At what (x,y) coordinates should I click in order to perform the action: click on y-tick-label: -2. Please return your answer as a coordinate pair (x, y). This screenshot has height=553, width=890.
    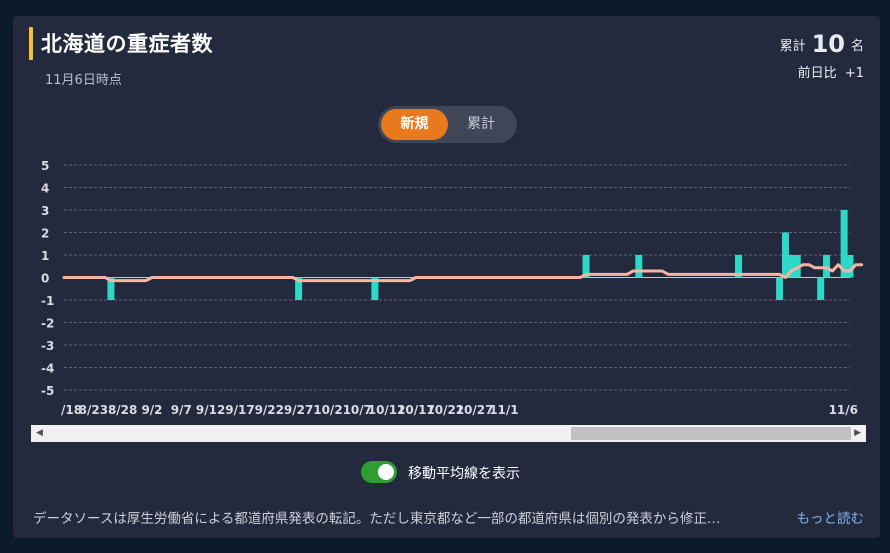
    Looking at the image, I should click on (47, 324).